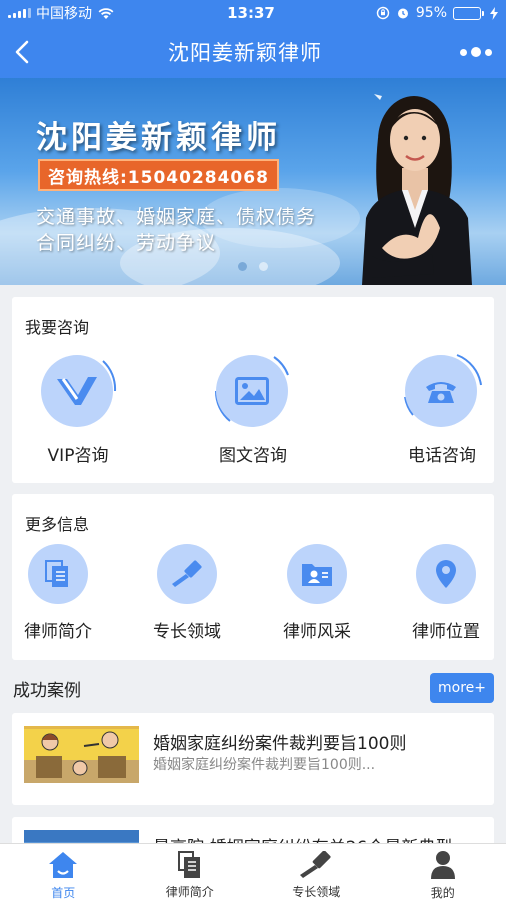  I want to click on bottom-tab-bar: 首页 律师简介 专长领域 我的, so click(253, 871).